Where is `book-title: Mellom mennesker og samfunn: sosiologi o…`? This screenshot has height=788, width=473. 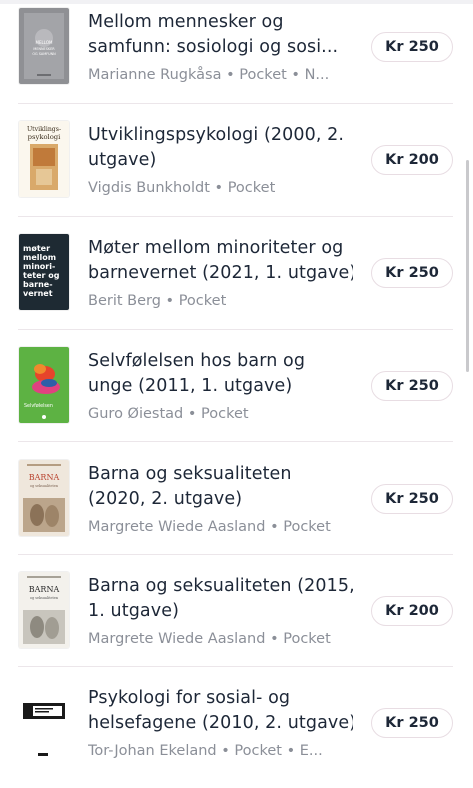 book-title: Mellom mennesker og samfunn: sosiologi o… is located at coordinates (220, 35).